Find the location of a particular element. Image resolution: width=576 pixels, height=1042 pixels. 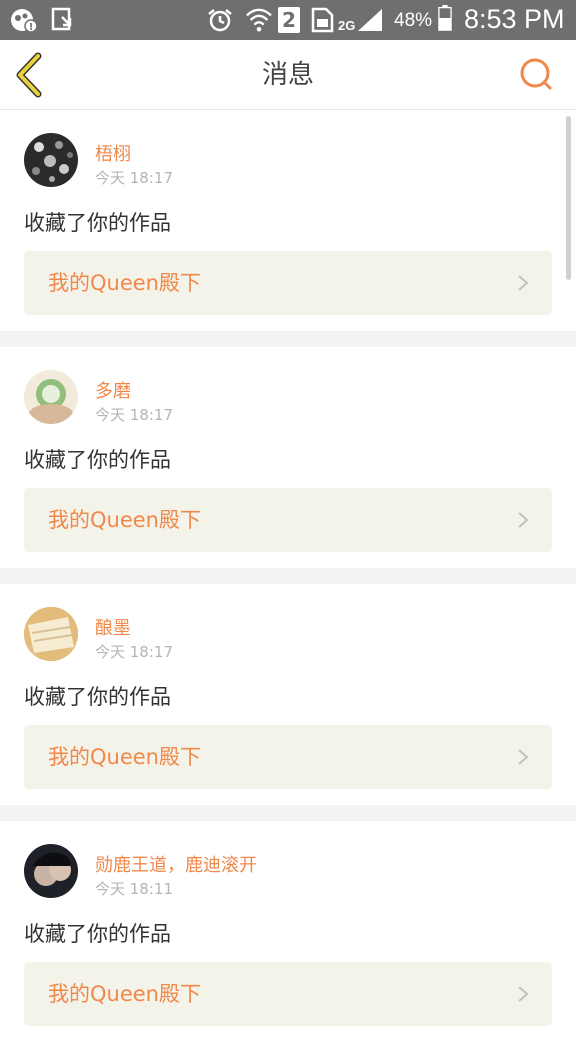

battery-percent: 48% is located at coordinates (413, 20).